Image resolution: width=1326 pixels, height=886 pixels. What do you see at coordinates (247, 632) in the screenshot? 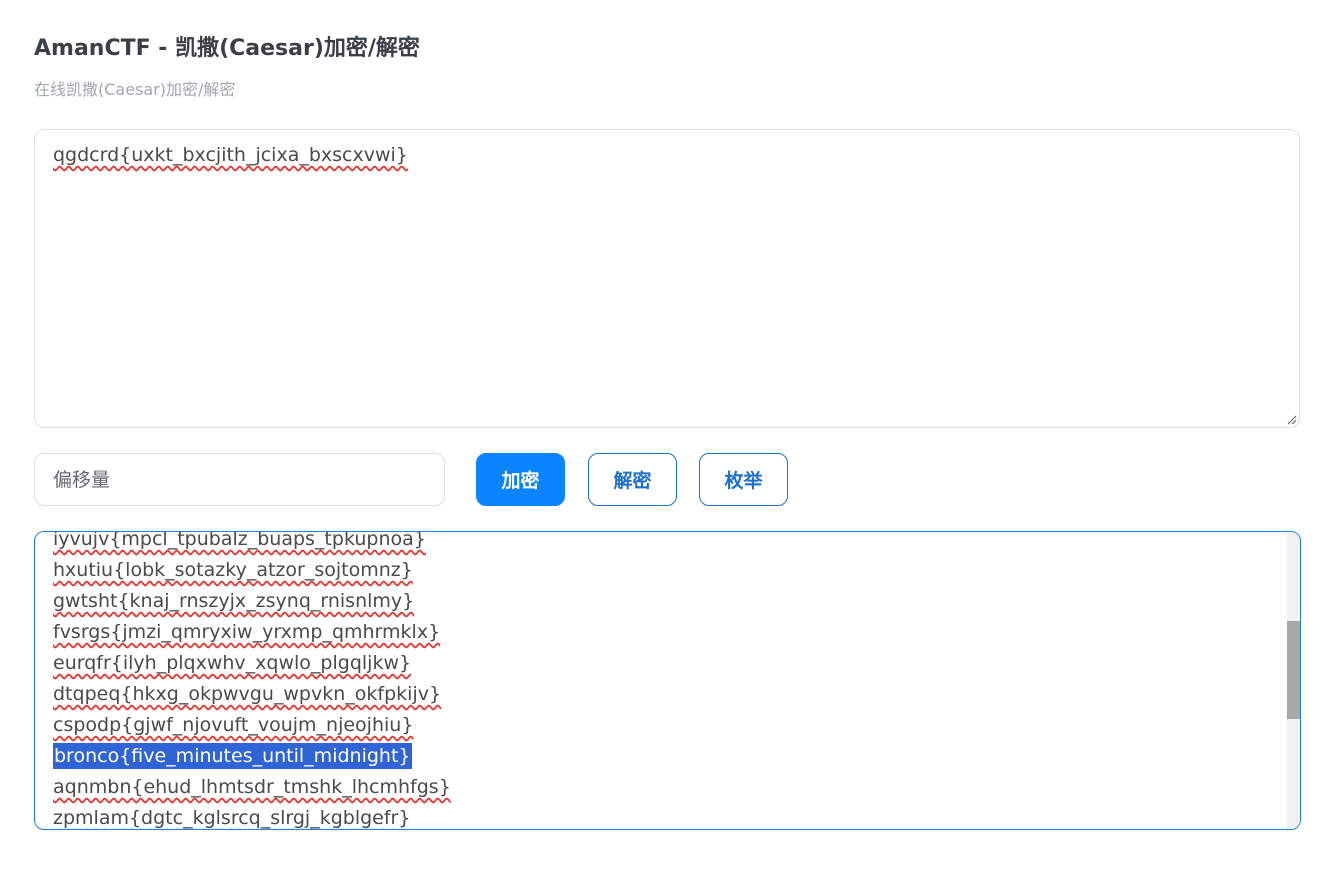
I see `output-line-text: fvsrgs{jmzi_qmryxiw_yrxmp_qmhrmklx}` at bounding box center [247, 632].